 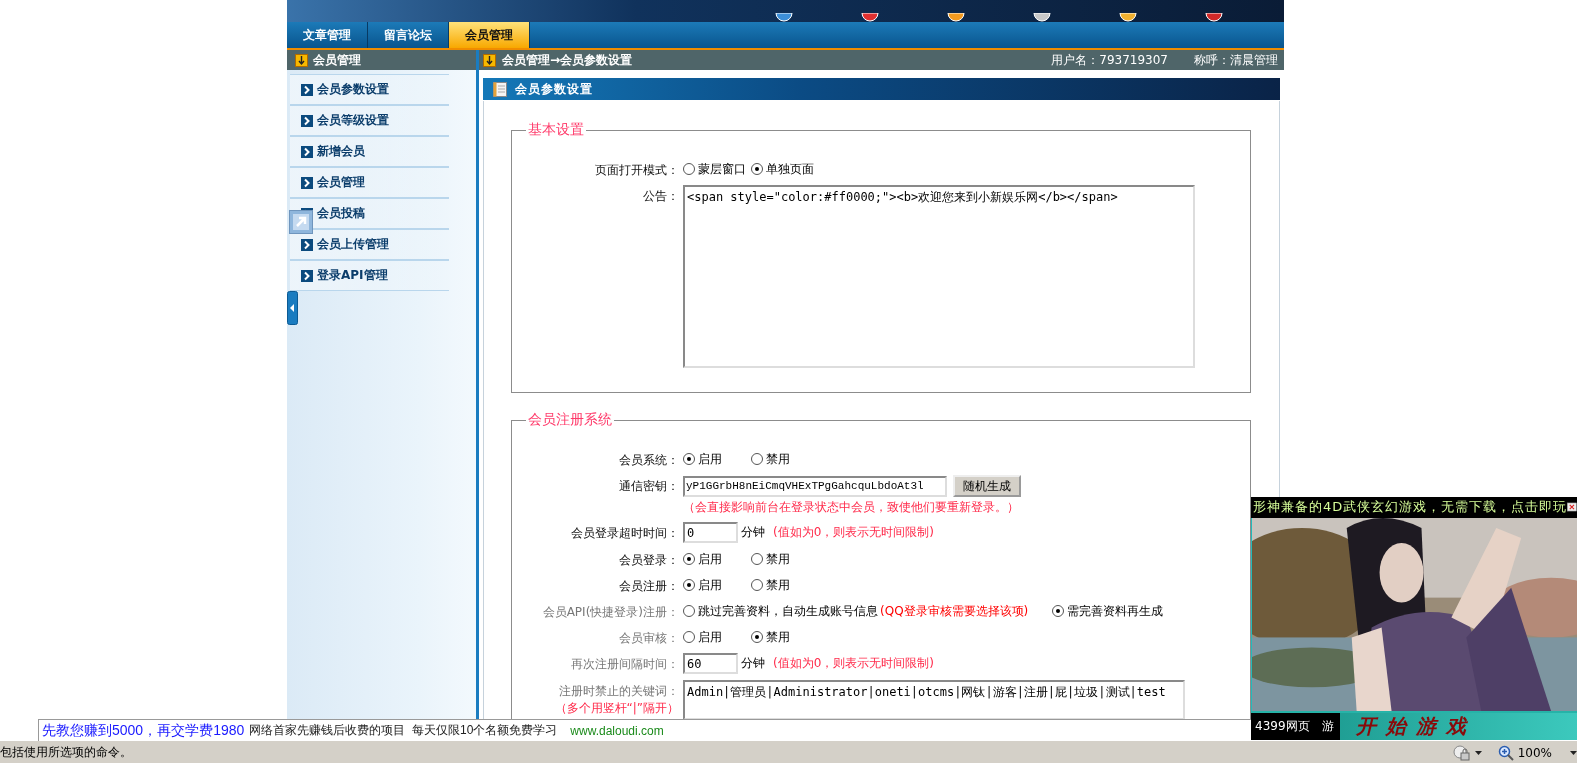 I want to click on nickname-label: 称呼：清晨管理, so click(x=1236, y=60).